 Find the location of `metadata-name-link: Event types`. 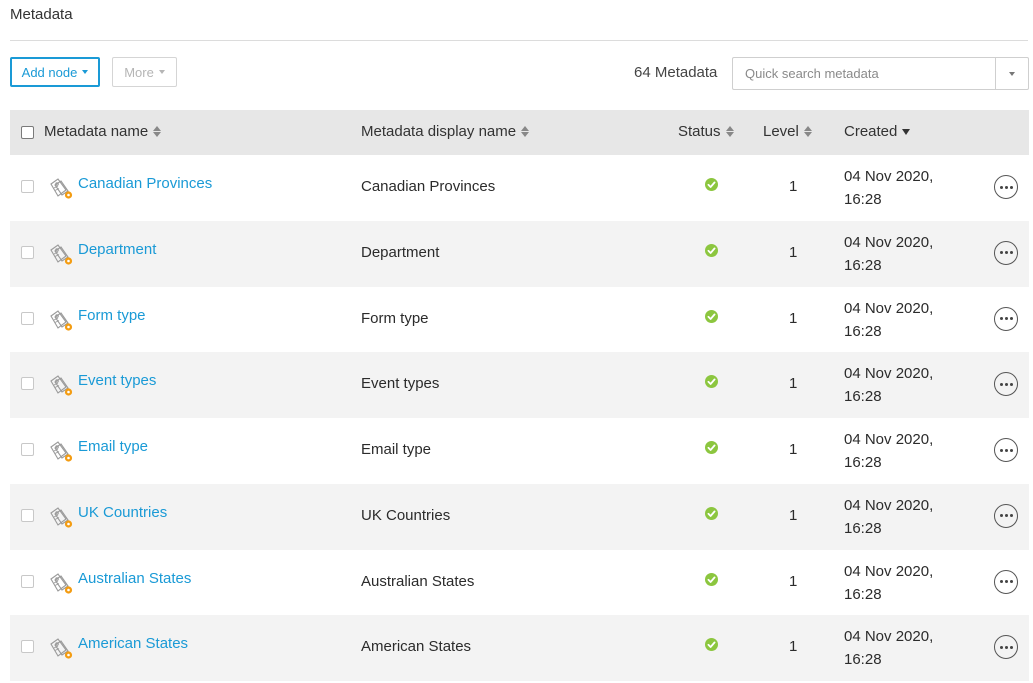

metadata-name-link: Event types is located at coordinates (117, 380).